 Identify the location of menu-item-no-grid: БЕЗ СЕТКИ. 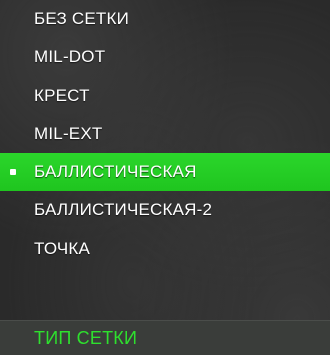
(165, 19).